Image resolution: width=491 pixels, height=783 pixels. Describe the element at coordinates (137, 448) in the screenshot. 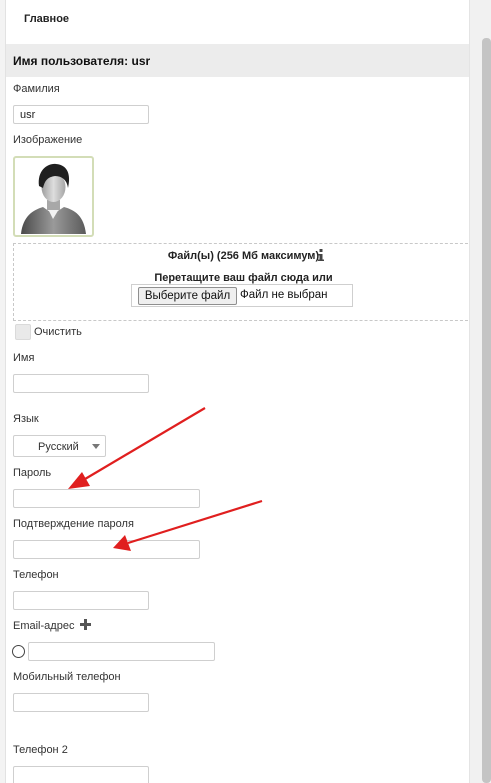

I see `annotation-arrow-password` at that location.